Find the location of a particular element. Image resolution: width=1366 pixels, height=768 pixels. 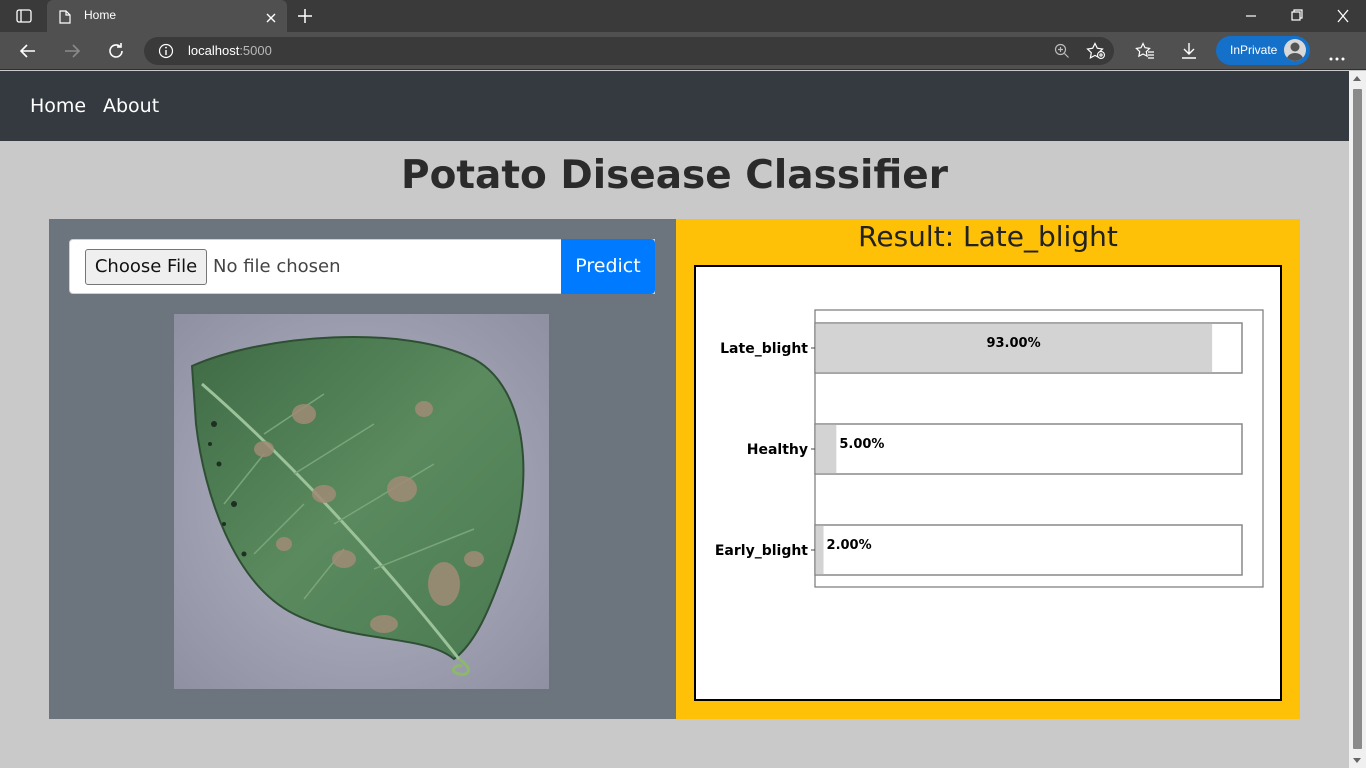

no-file-text: No file chosen is located at coordinates (277, 266).